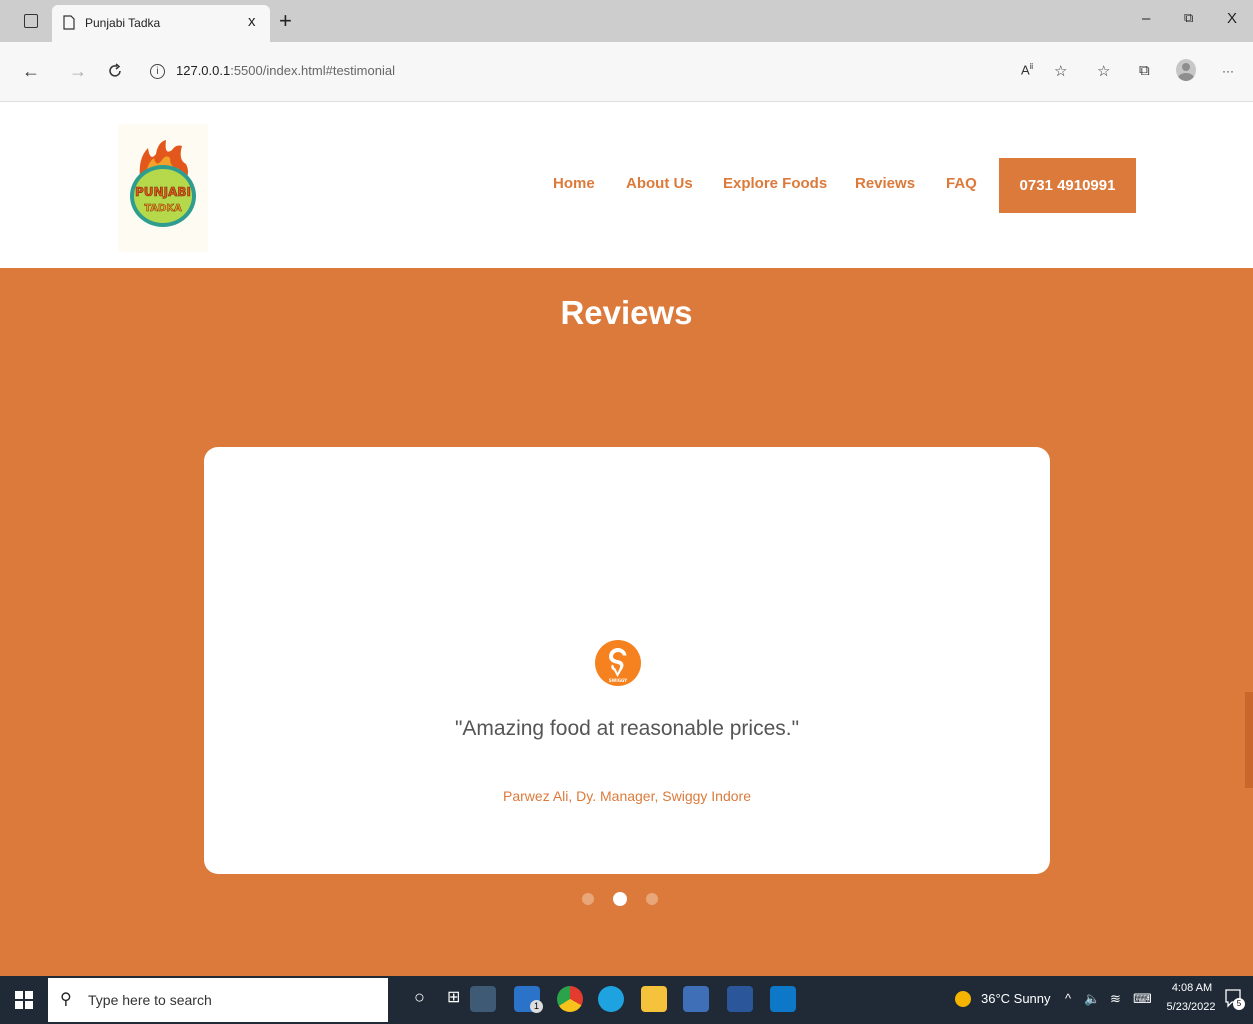  I want to click on nav-faq: FAQ, so click(961, 183).